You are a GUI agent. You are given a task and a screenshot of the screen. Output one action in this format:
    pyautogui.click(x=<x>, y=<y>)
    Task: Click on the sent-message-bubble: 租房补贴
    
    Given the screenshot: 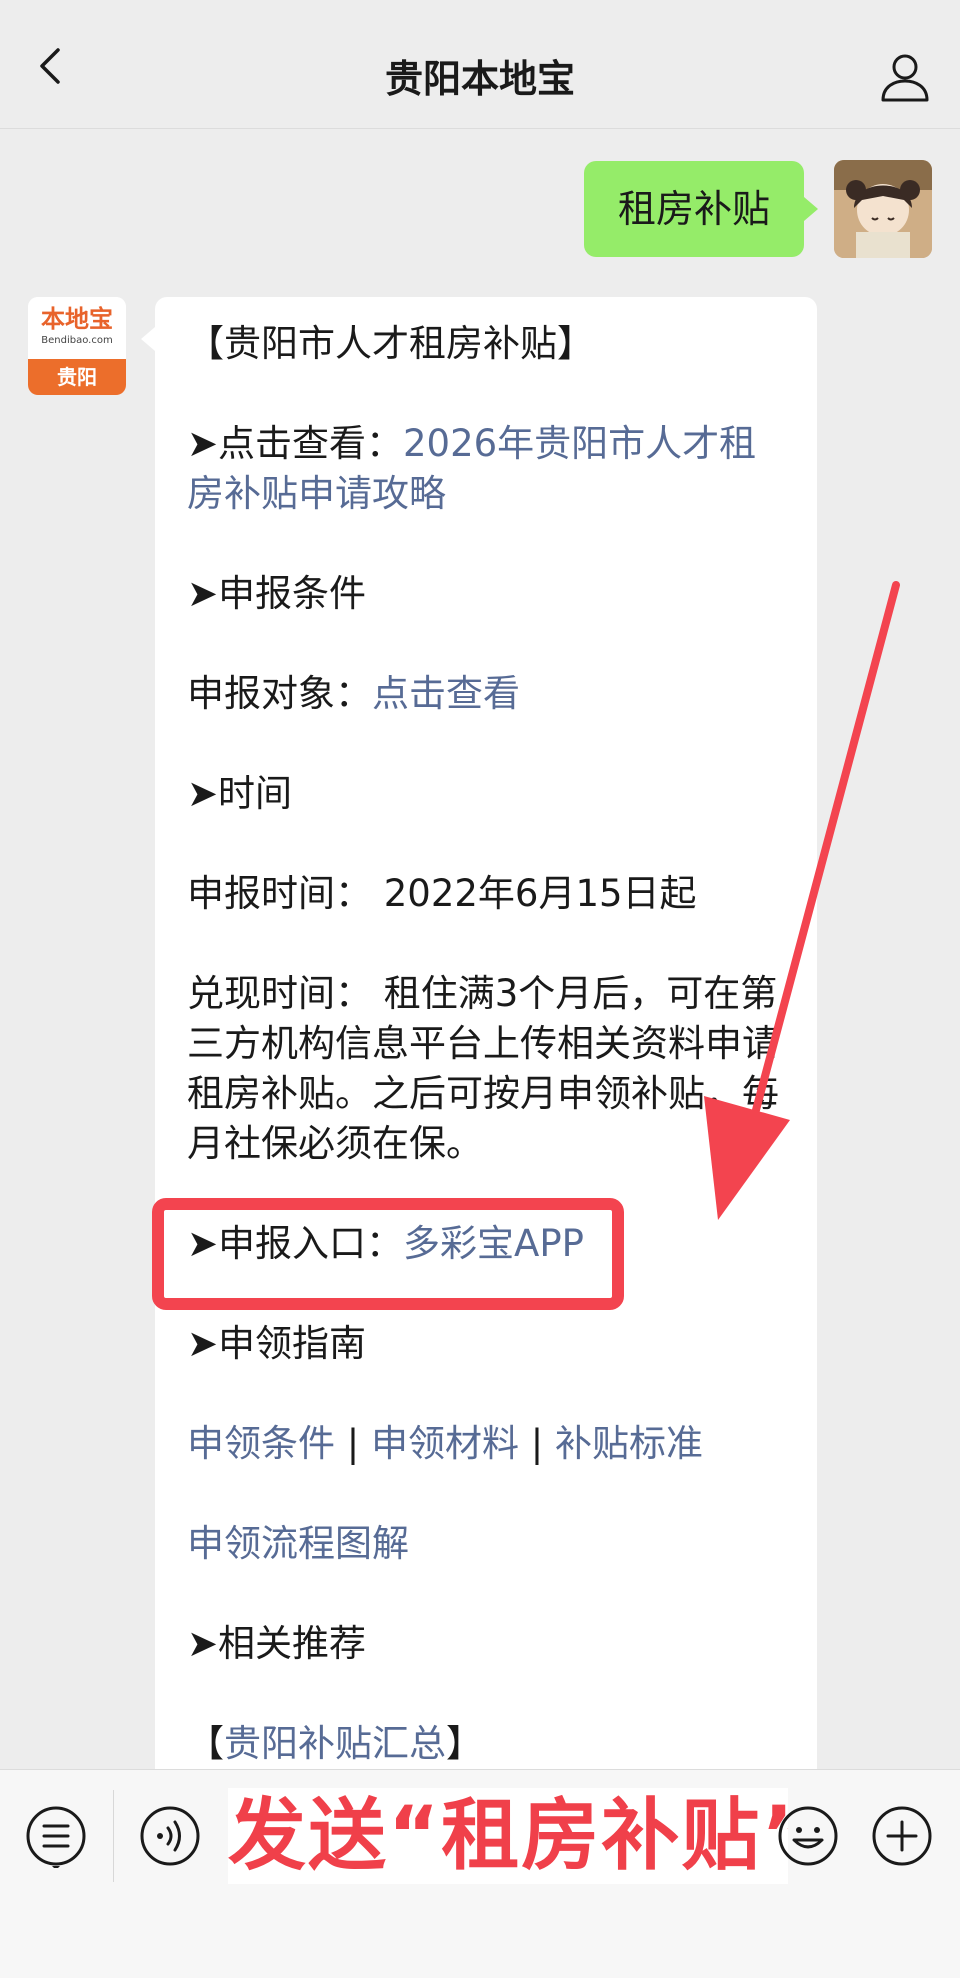 What is the action you would take?
    pyautogui.click(x=701, y=209)
    